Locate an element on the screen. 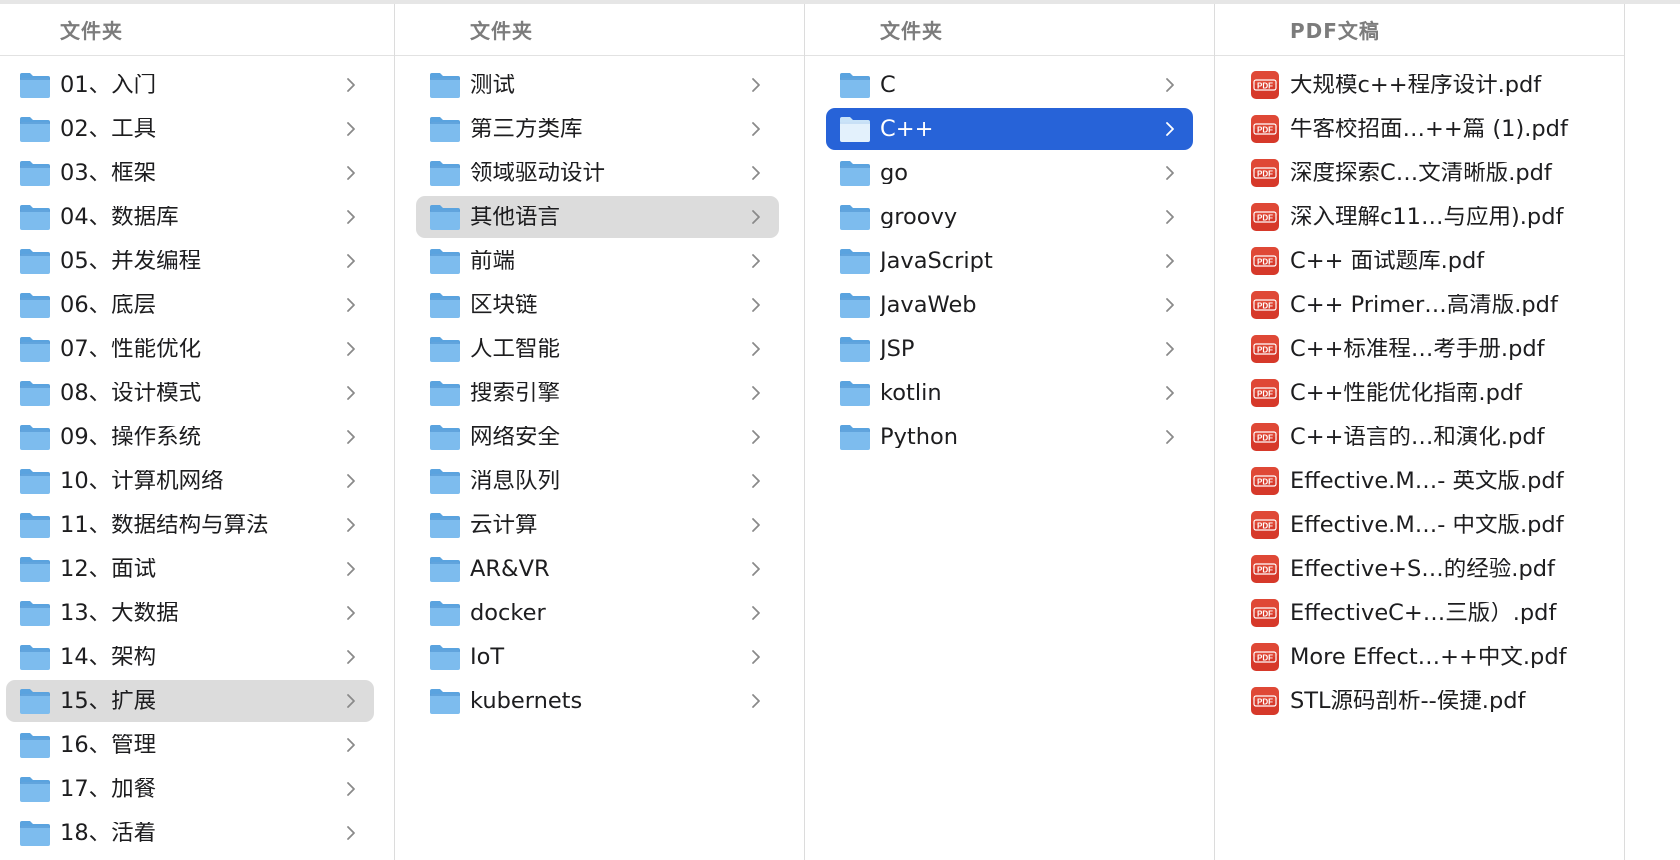  folder-row: 人工智能 is located at coordinates (597, 349).